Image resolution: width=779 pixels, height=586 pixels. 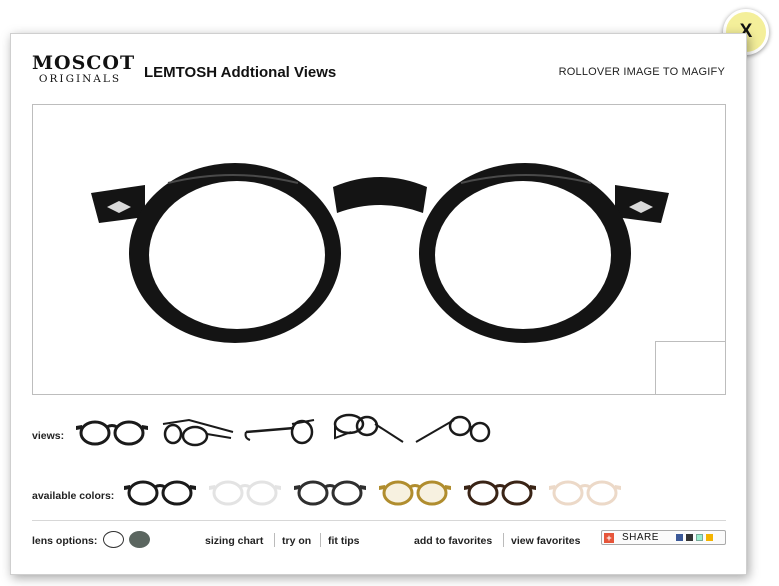 What do you see at coordinates (709, 537) in the screenshot?
I see `windows-icon` at bounding box center [709, 537].